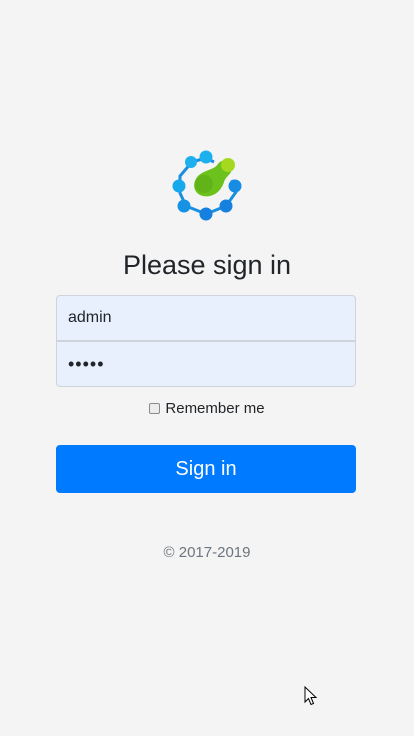  I want to click on app-logo-icon, so click(207, 185).